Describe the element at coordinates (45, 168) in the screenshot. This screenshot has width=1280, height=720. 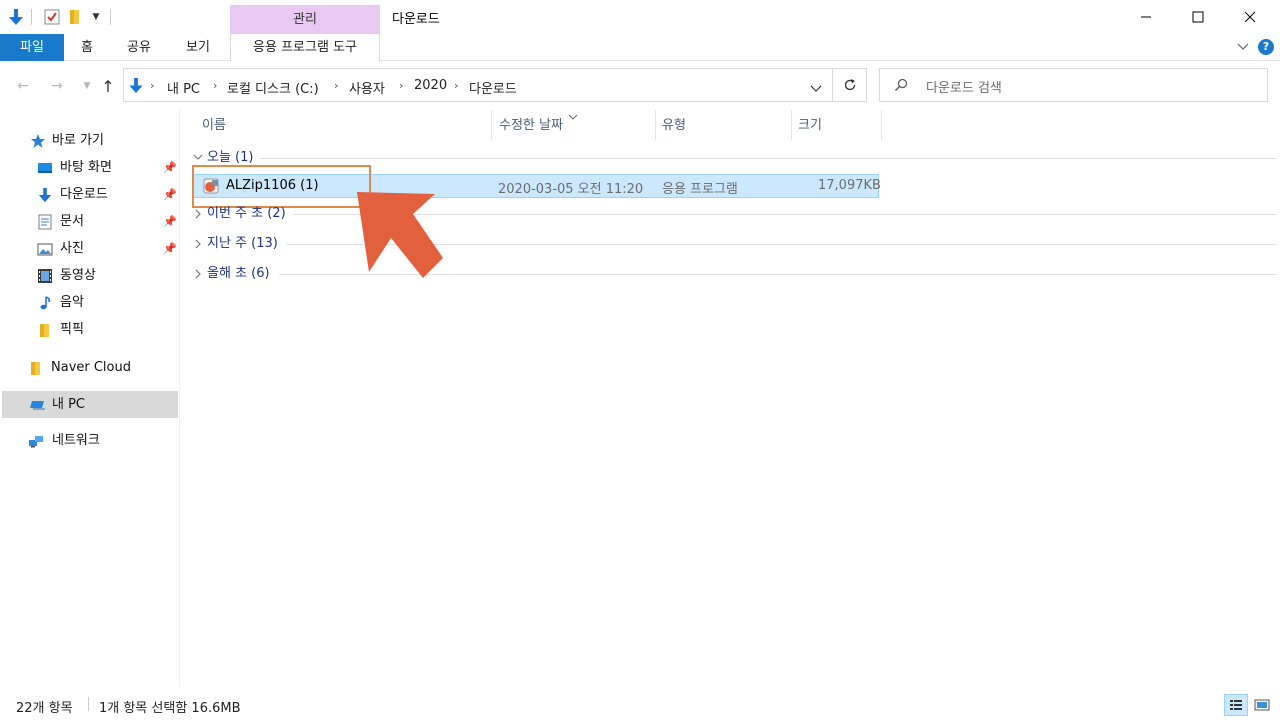
I see `desktop-icon` at that location.